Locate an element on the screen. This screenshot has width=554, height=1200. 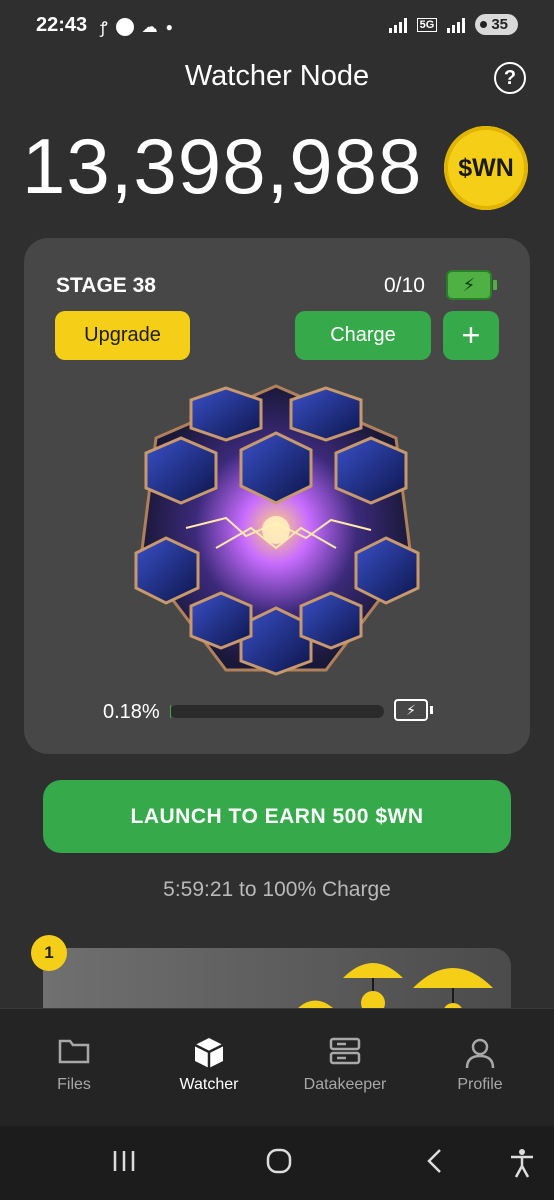
charge-button: Charge is located at coordinates (363, 335).